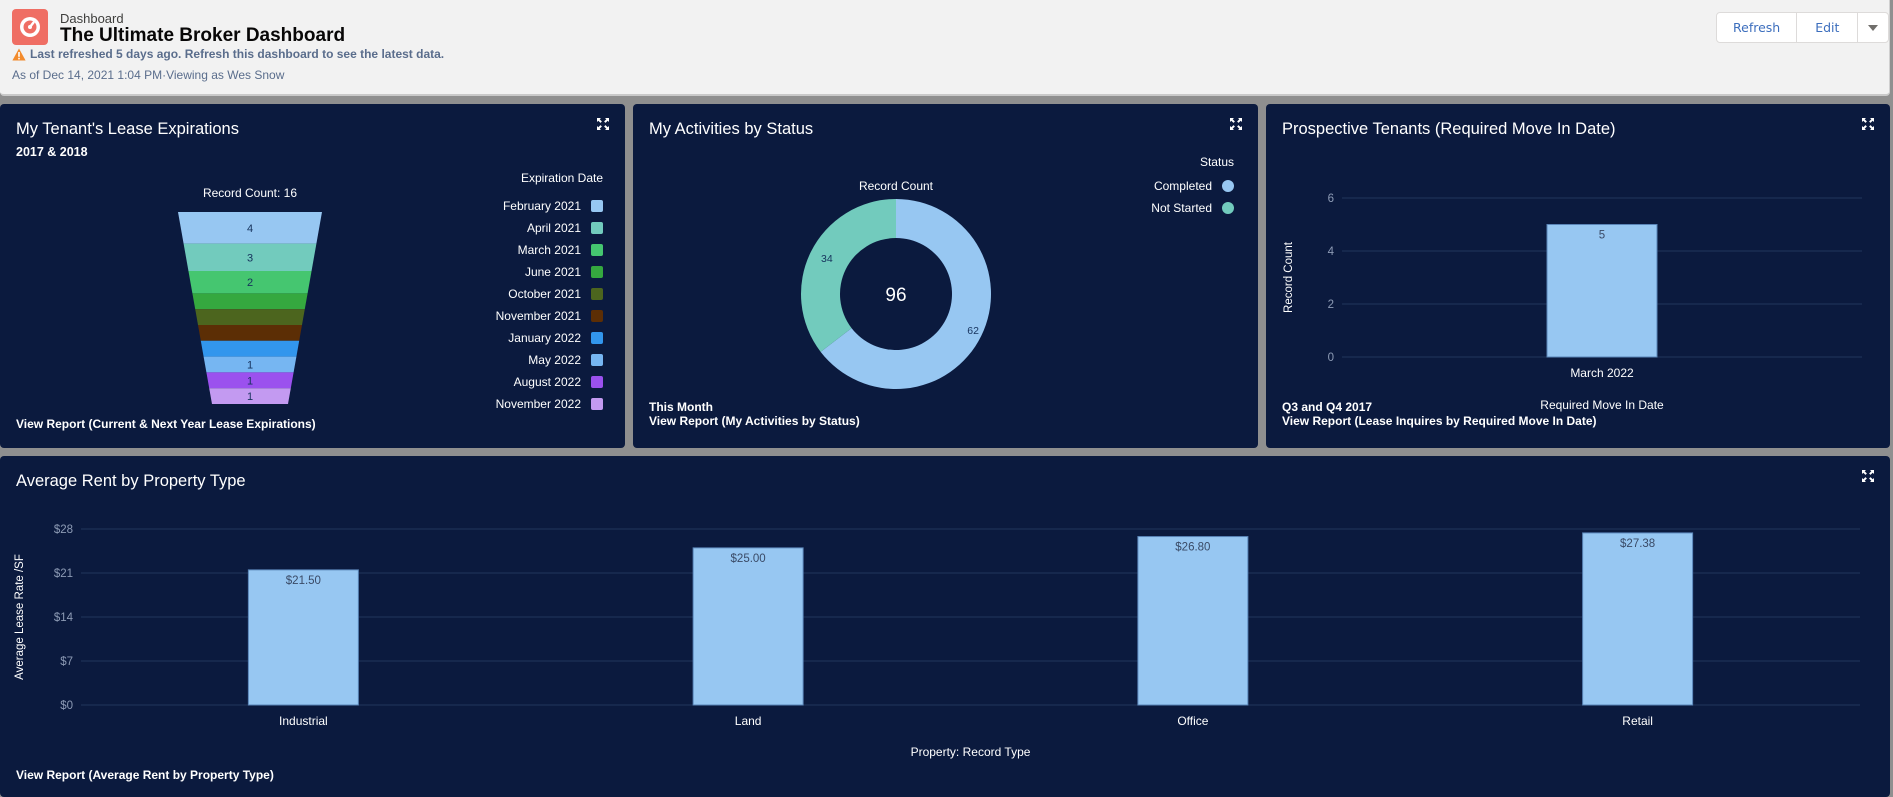  What do you see at coordinates (1331, 305) in the screenshot?
I see `y-tick-label: 2` at bounding box center [1331, 305].